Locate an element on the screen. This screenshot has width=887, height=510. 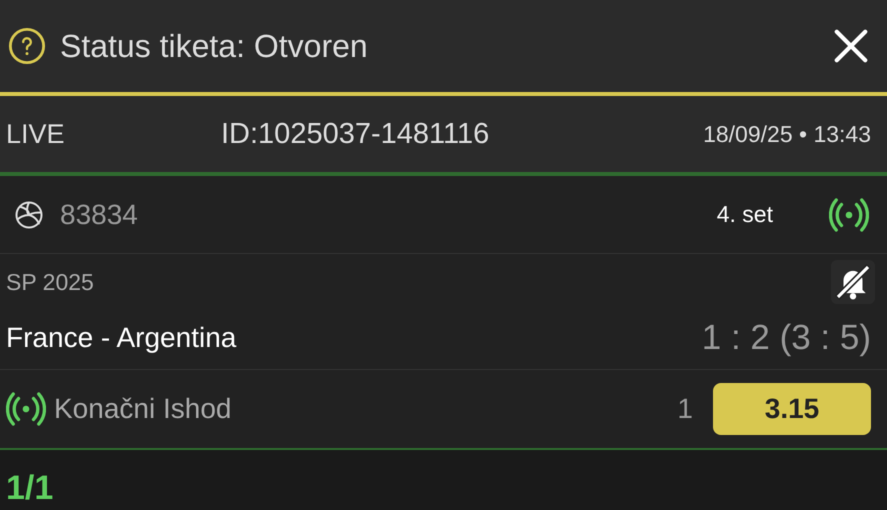
volleyball-icon is located at coordinates (29, 215).